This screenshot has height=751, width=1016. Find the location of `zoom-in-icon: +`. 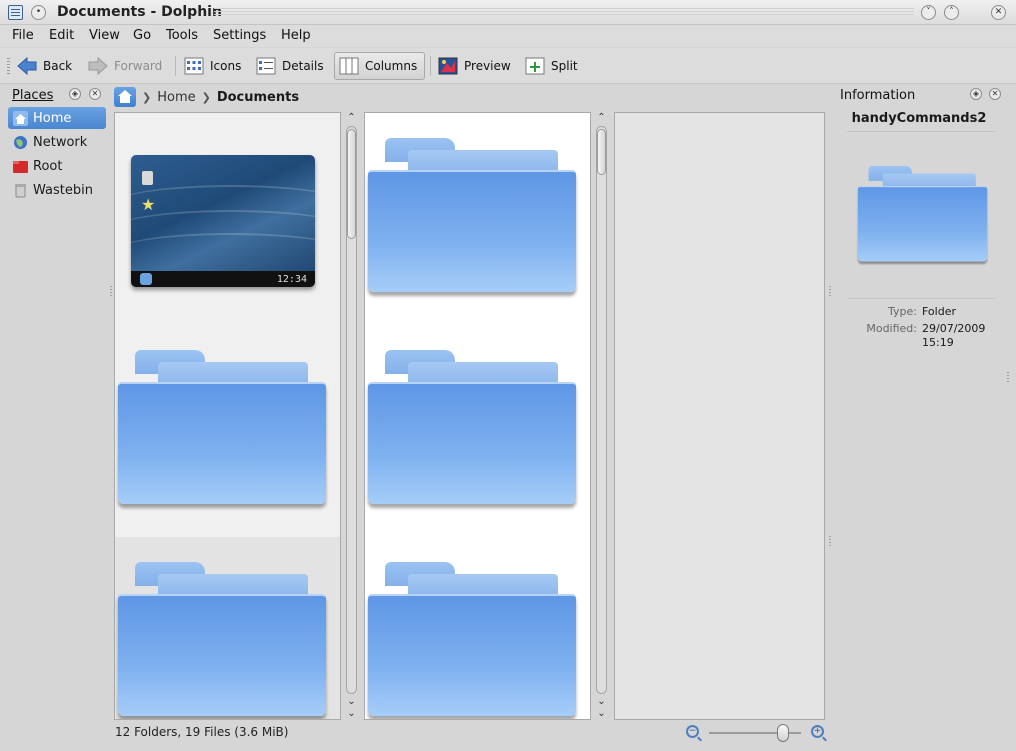

zoom-in-icon: + is located at coordinates (817, 731).